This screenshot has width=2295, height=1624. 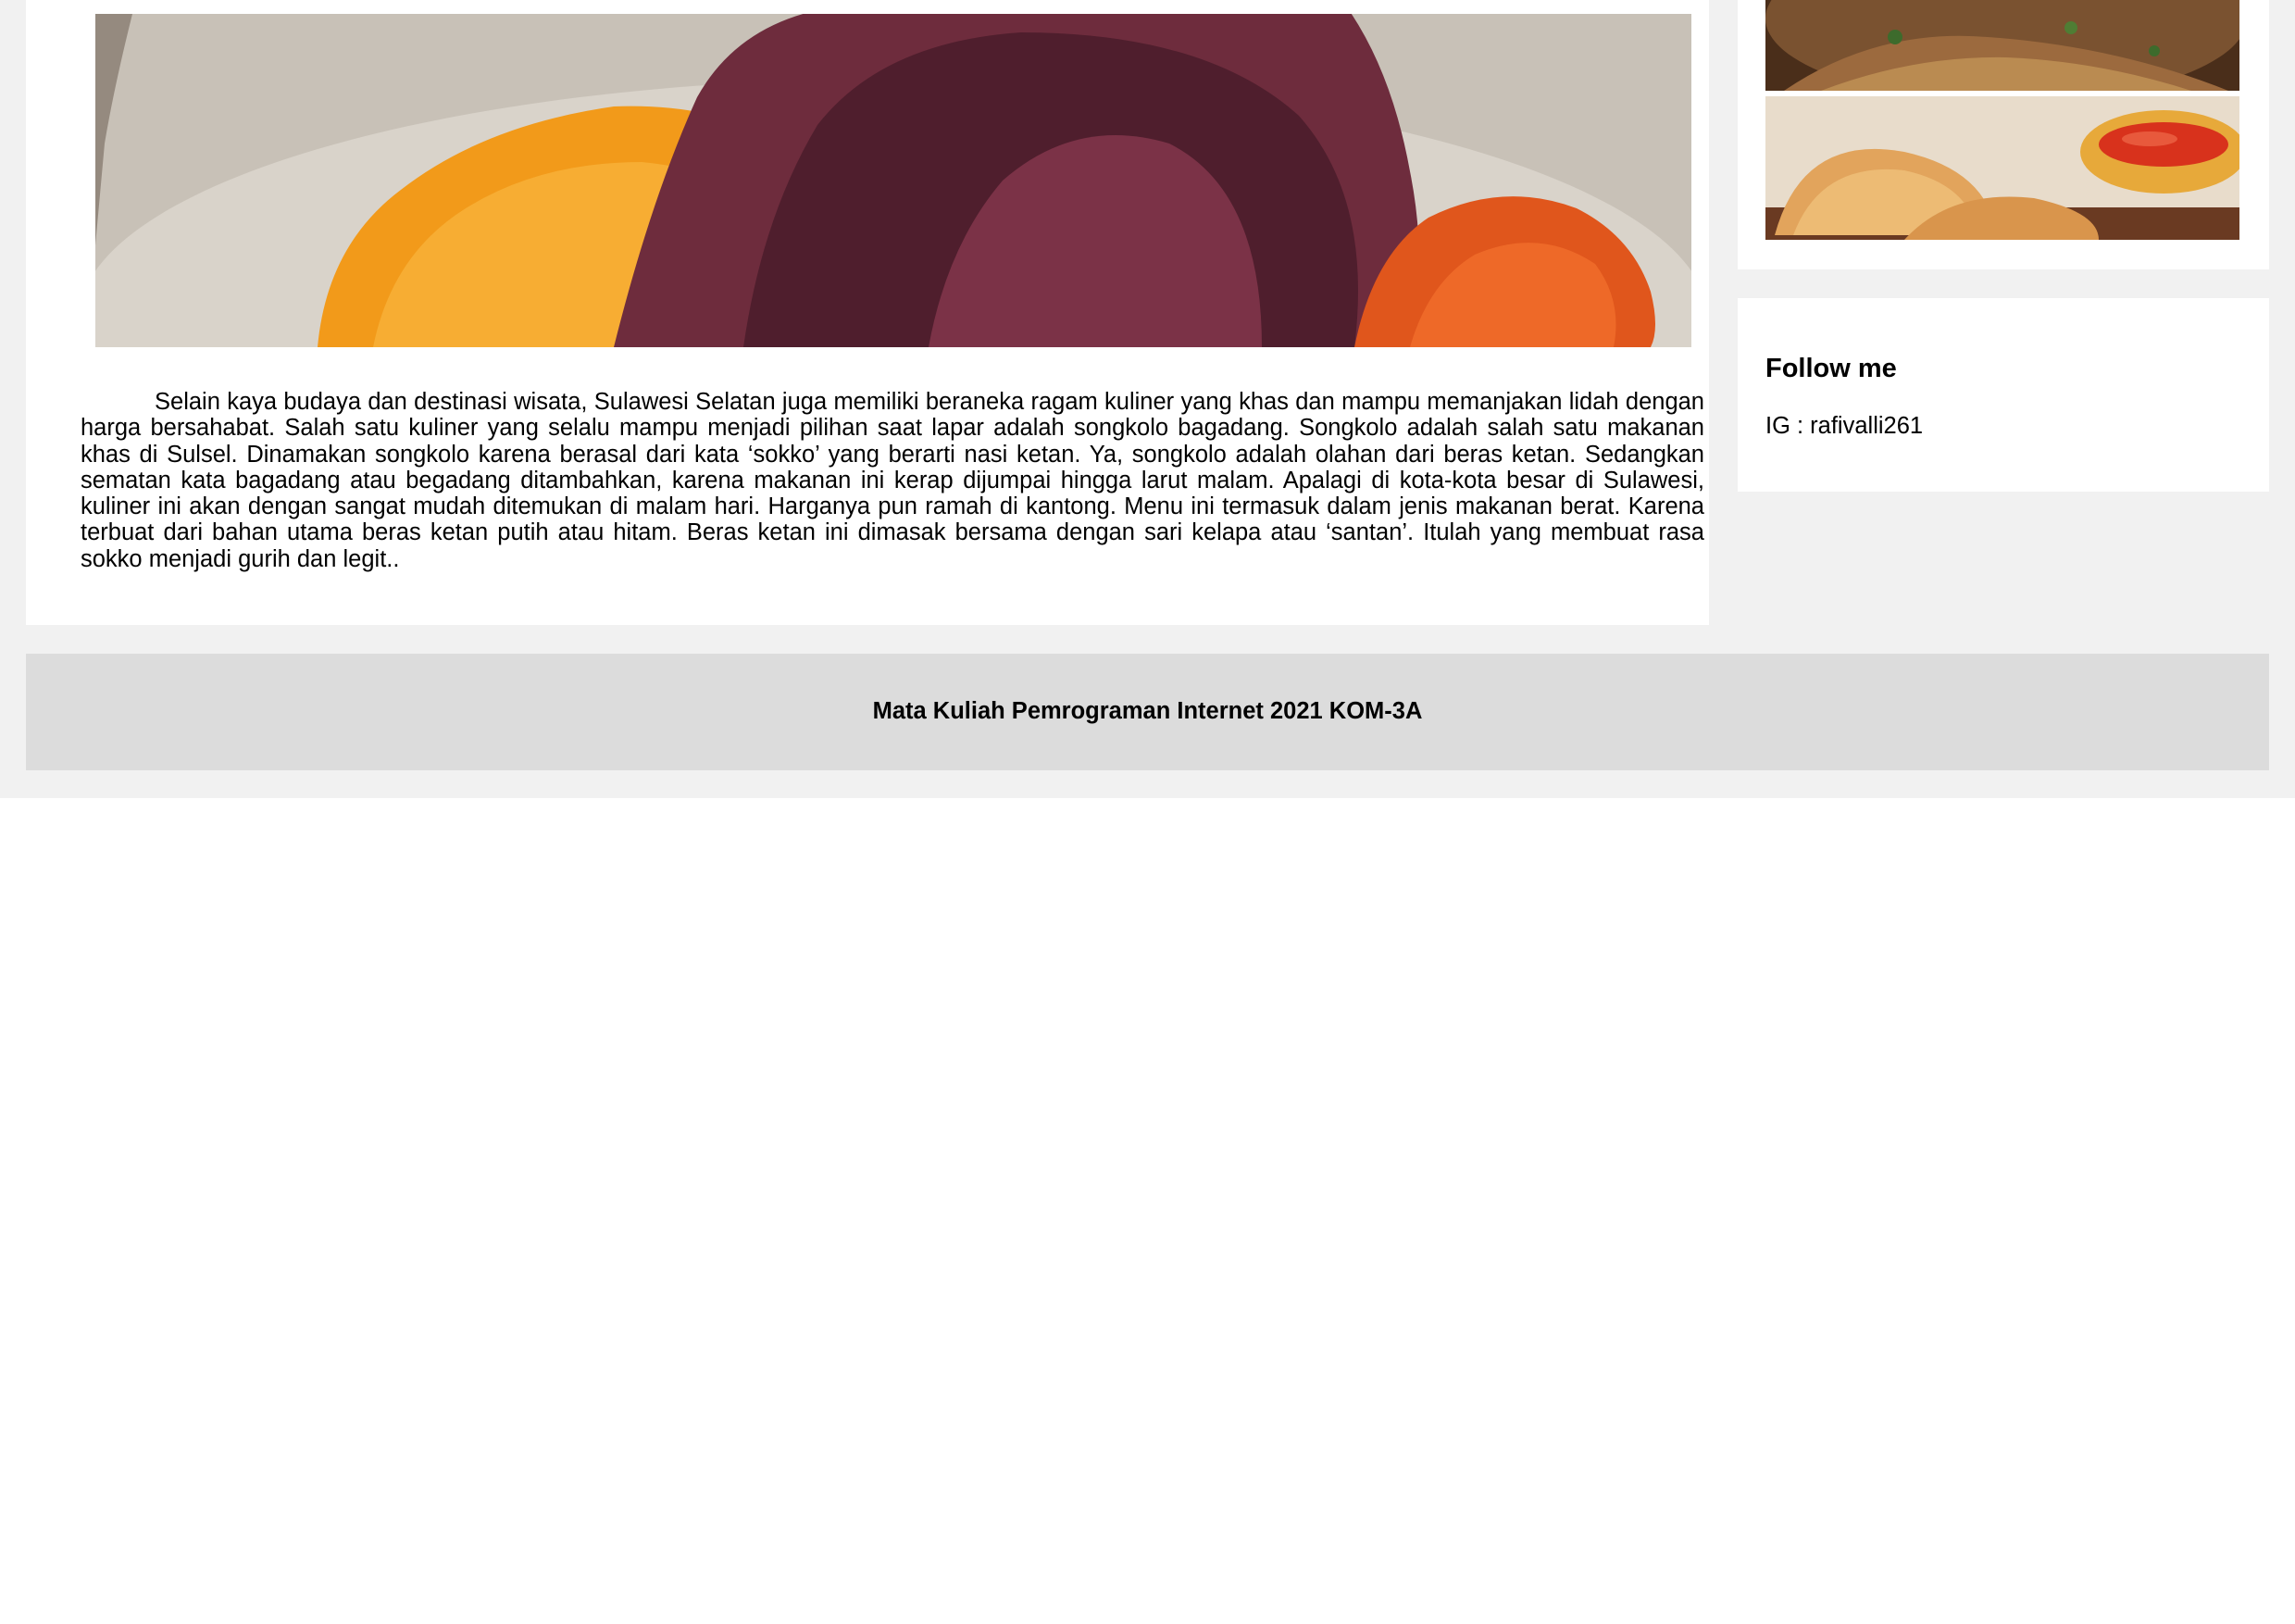 I want to click on follow-card: Follow me IG : rafivalli261, so click(x=2003, y=395).